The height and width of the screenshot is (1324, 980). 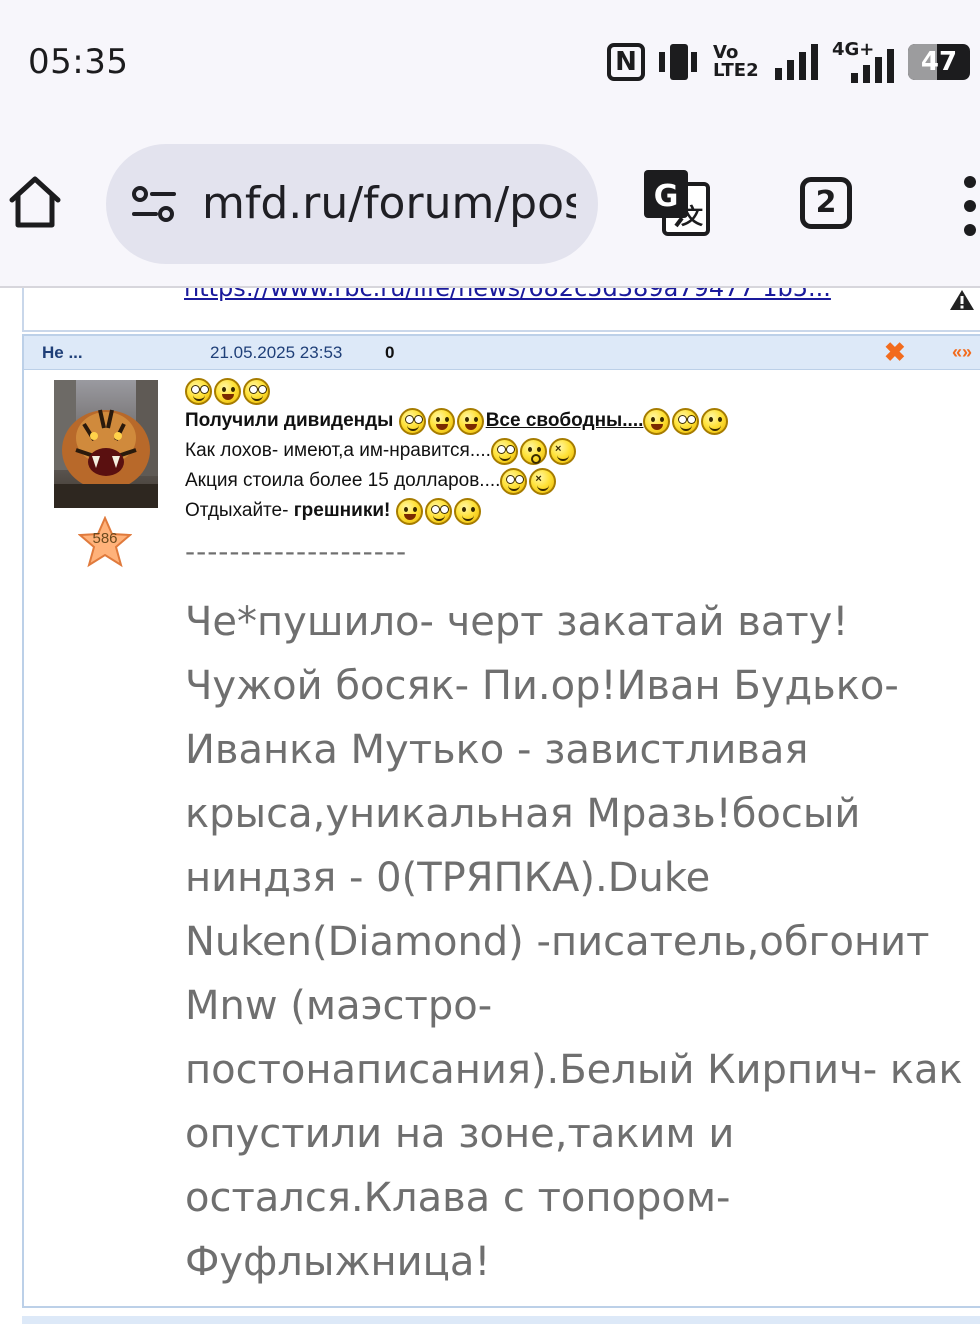 I want to click on google-translate-icon: G 文, so click(x=676, y=202).